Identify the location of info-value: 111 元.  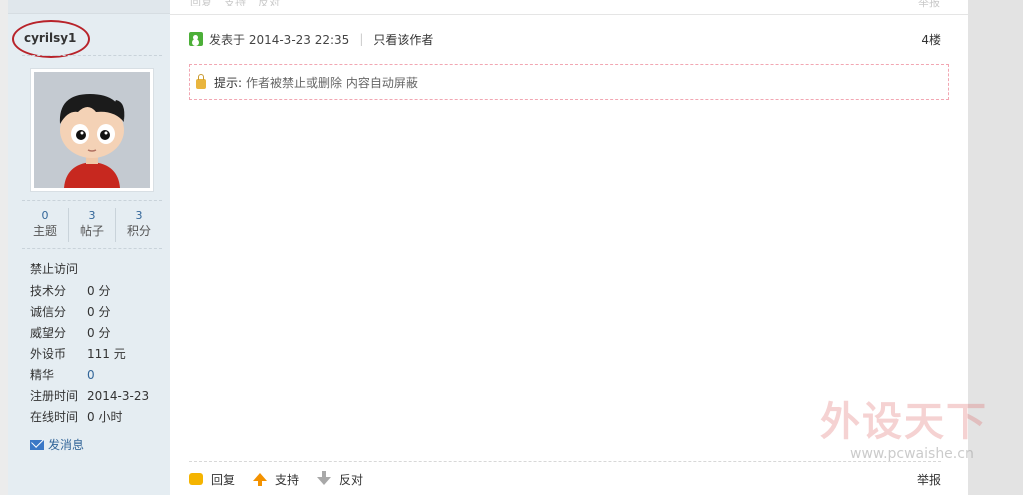
(106, 354).